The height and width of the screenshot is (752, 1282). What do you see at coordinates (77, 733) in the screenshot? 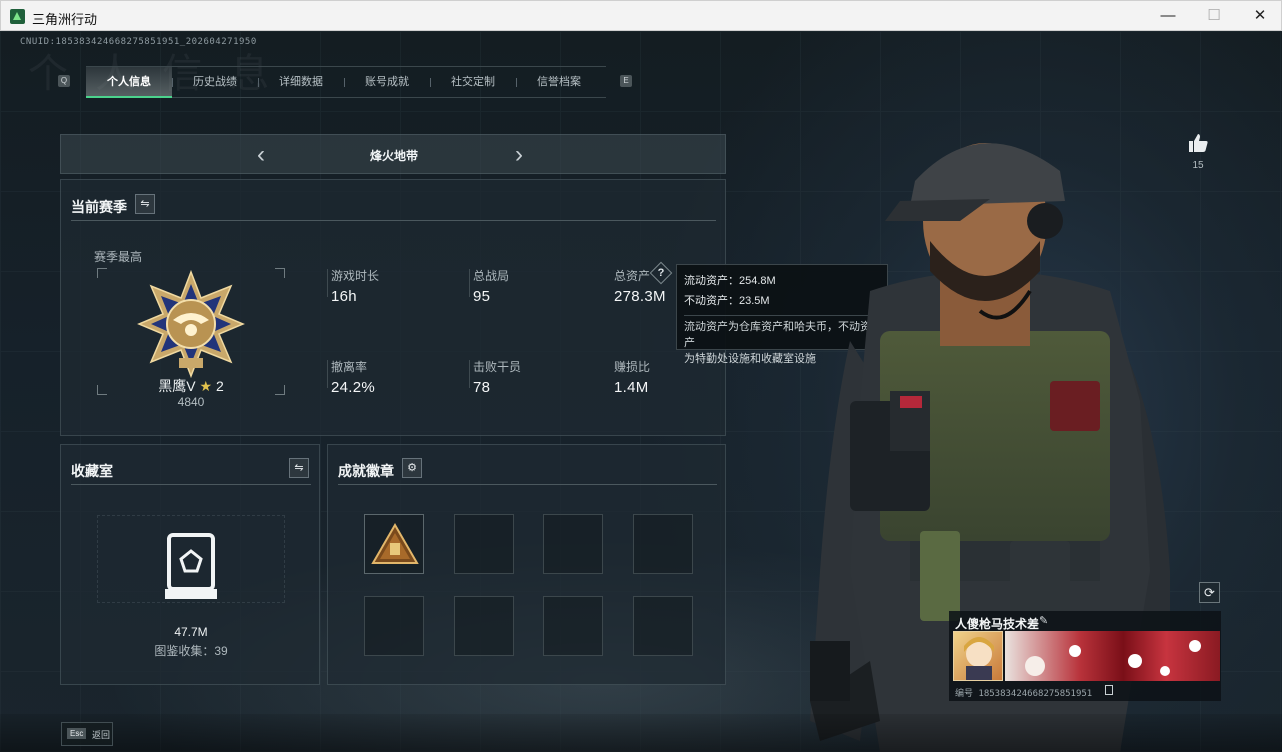
I see `esc-key: Esc` at bounding box center [77, 733].